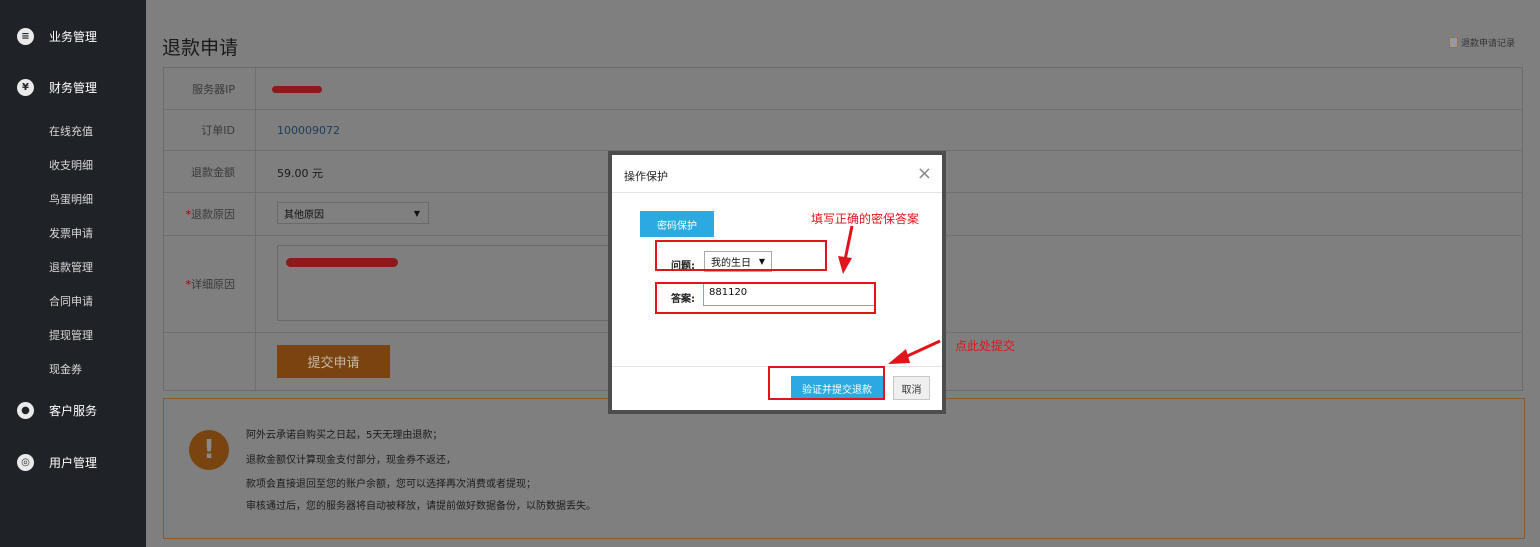 The height and width of the screenshot is (547, 1540). I want to click on arrow-head-down, so click(845, 265).